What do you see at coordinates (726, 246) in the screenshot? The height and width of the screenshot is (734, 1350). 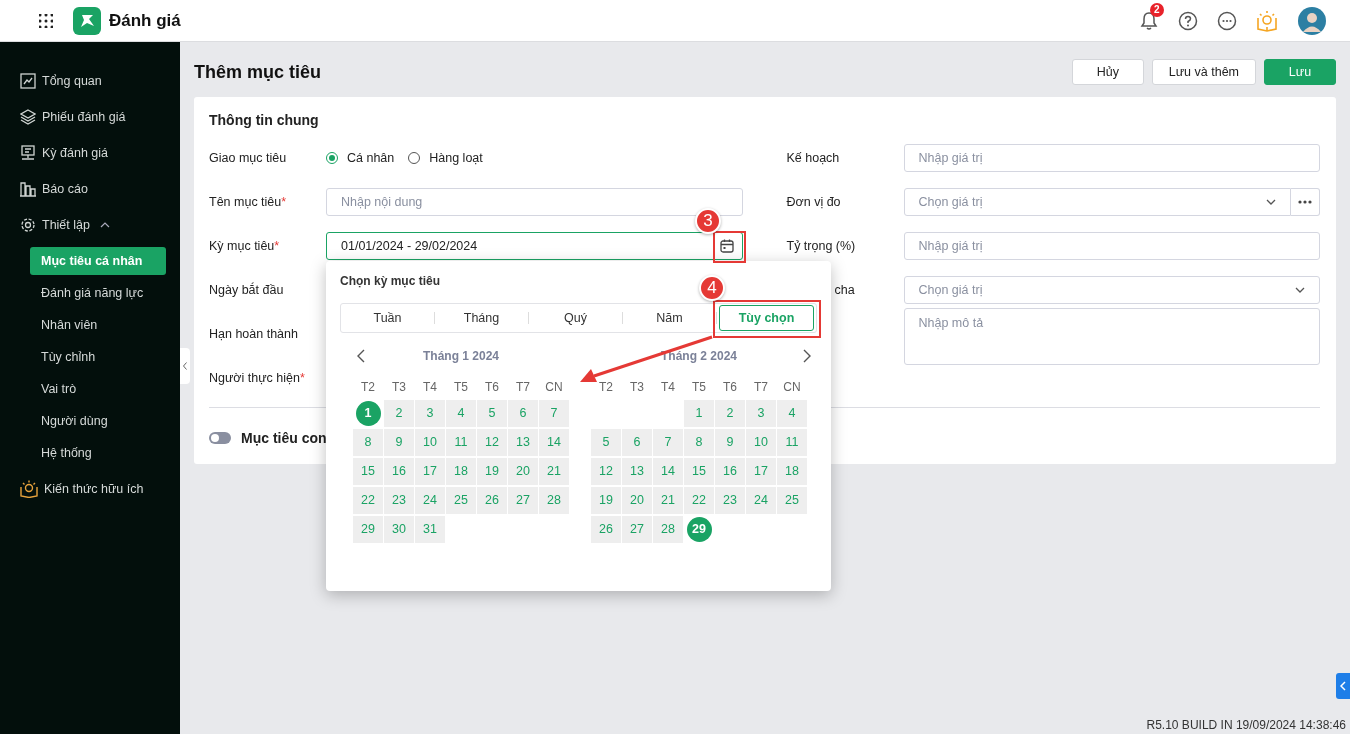 I see `calendar-icon` at bounding box center [726, 246].